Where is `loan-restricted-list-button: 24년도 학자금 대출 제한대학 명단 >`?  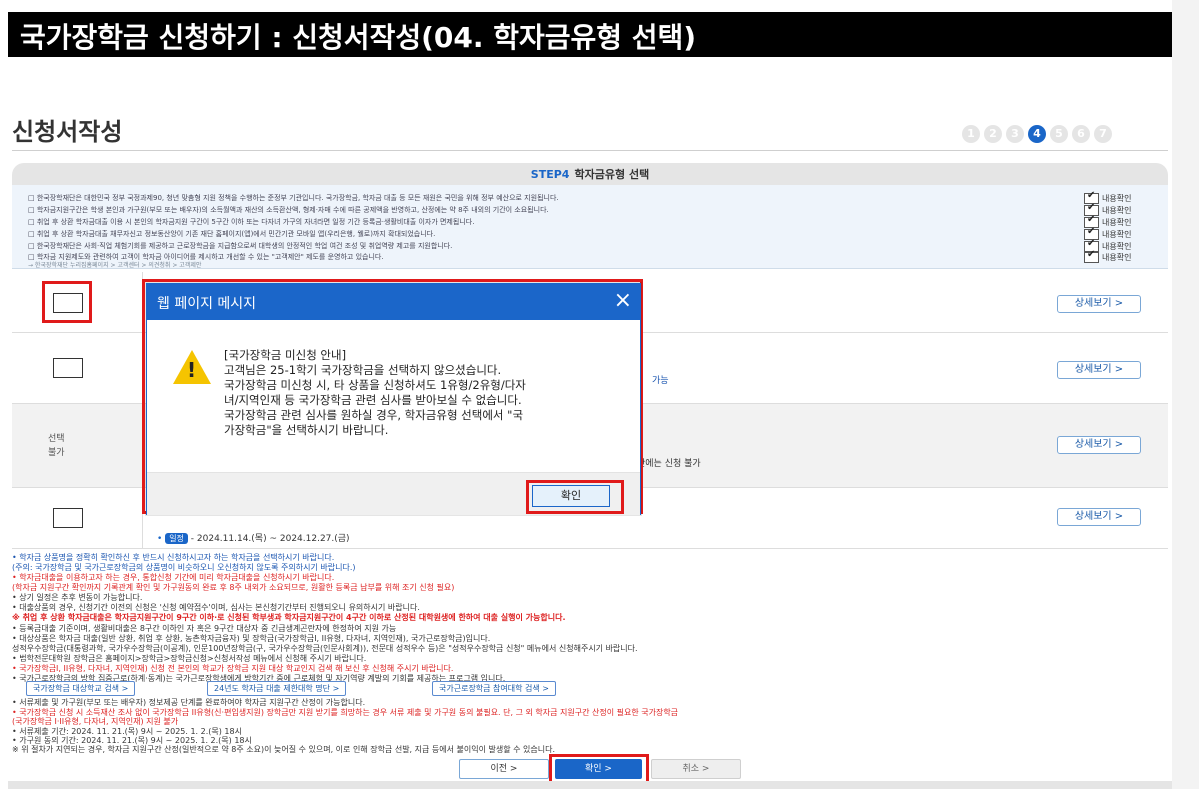
loan-restricted-list-button: 24년도 학자금 대출 제한대학 명단 > is located at coordinates (277, 688).